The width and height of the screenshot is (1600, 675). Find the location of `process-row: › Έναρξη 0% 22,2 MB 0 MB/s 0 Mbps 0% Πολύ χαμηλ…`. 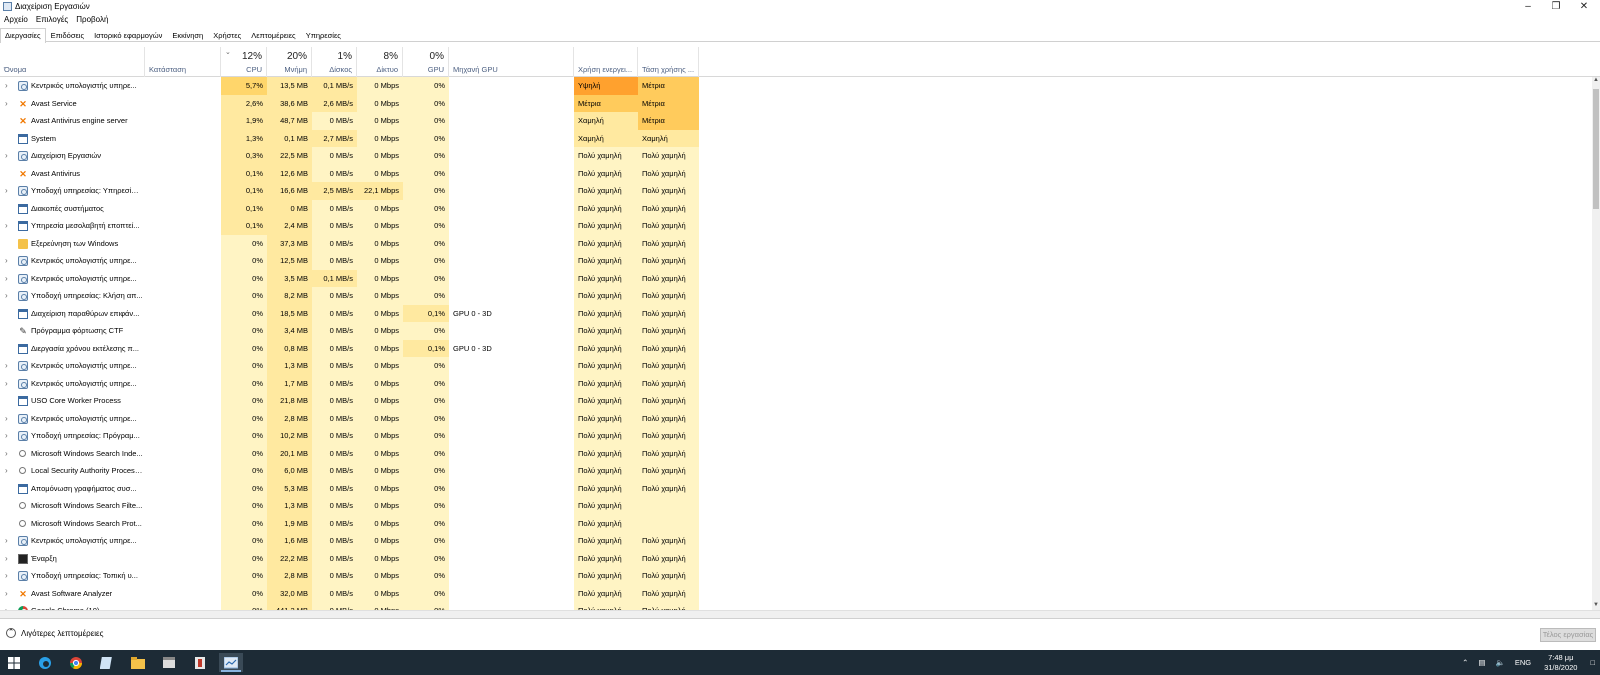

process-row: › Έναρξη 0% 22,2 MB 0 MB/s 0 Mbps 0% Πολύ χαμηλ… is located at coordinates (796, 558).